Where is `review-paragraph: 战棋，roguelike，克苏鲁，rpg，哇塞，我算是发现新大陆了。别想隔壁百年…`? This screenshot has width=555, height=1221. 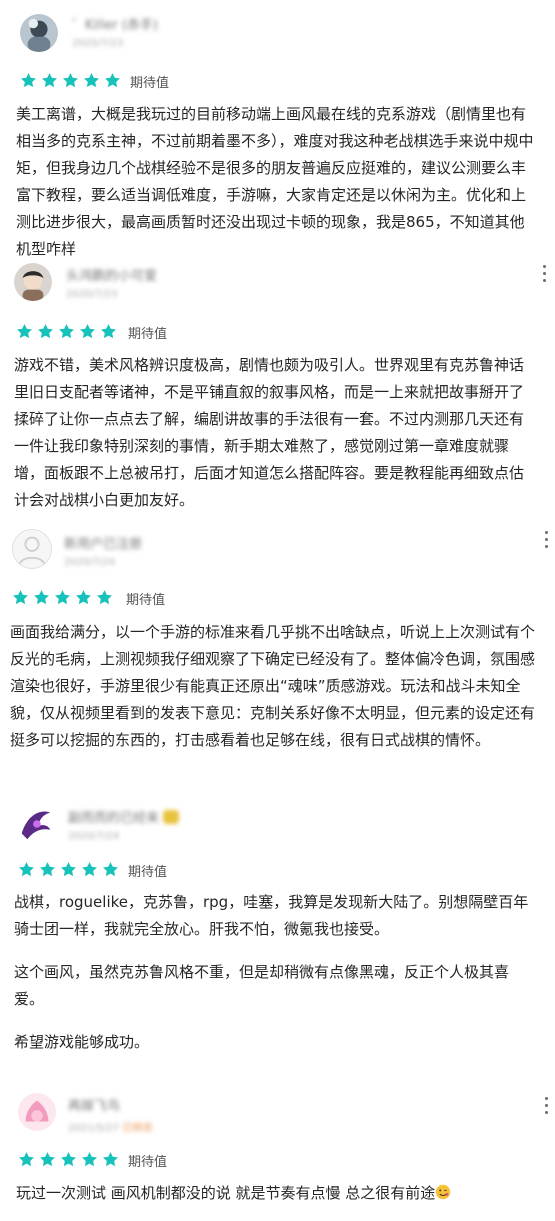
review-paragraph: 战棋，roguelike，克苏鲁，rpg，哇塞，我算是发现新大陆了。别想隔壁百年… is located at coordinates (271, 915).